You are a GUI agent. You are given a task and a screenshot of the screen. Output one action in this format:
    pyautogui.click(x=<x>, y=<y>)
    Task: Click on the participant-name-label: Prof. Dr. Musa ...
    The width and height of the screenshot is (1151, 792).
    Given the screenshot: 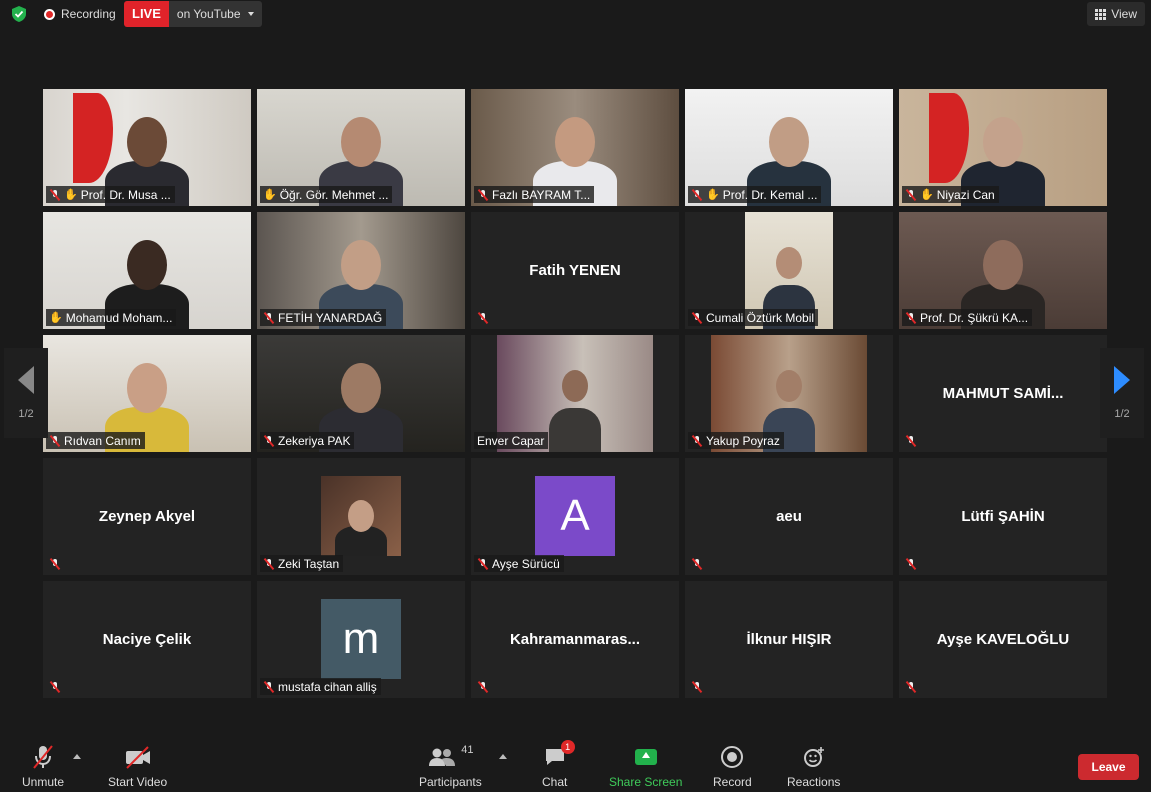 What is the action you would take?
    pyautogui.click(x=125, y=194)
    